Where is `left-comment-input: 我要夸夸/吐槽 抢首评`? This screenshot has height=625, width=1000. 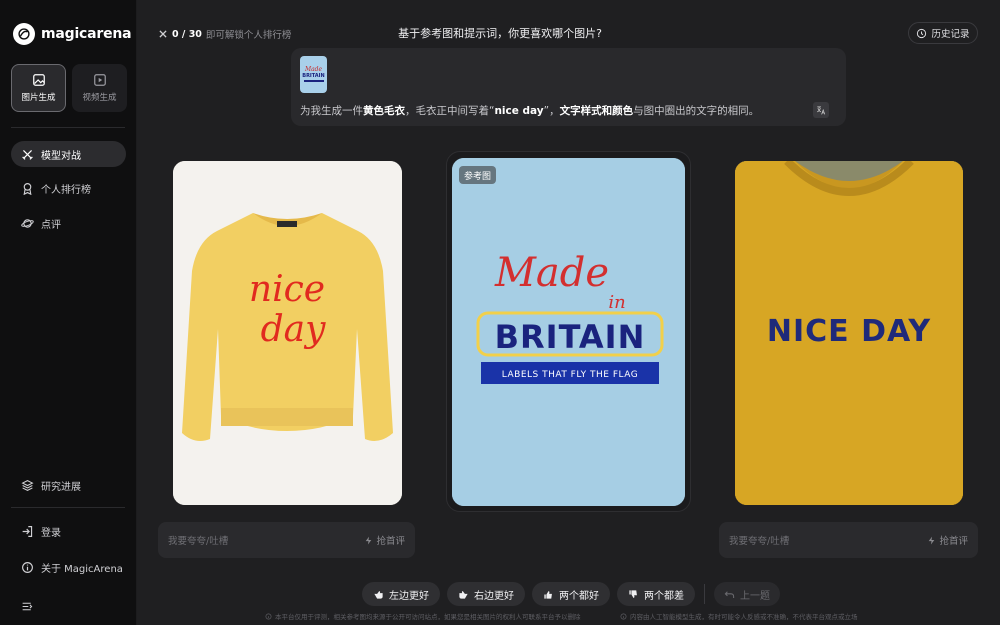 left-comment-input: 我要夸夸/吐槽 抢首评 is located at coordinates (286, 540).